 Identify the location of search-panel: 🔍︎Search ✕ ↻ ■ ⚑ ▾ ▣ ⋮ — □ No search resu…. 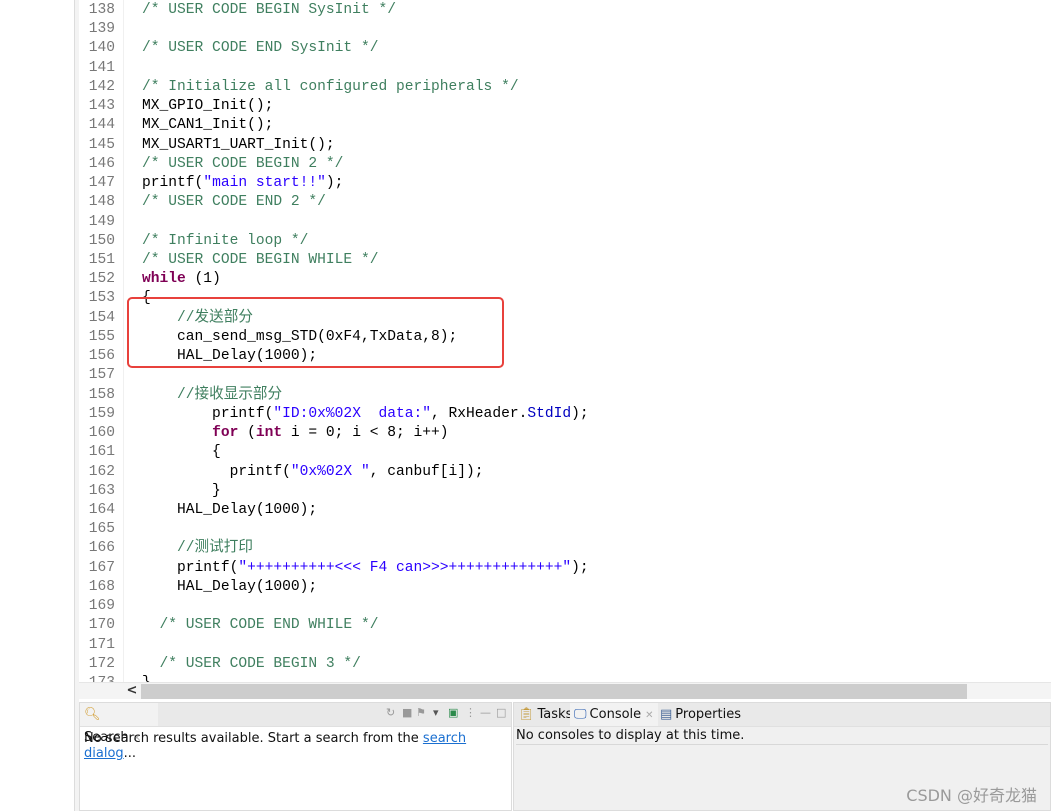
(295, 756).